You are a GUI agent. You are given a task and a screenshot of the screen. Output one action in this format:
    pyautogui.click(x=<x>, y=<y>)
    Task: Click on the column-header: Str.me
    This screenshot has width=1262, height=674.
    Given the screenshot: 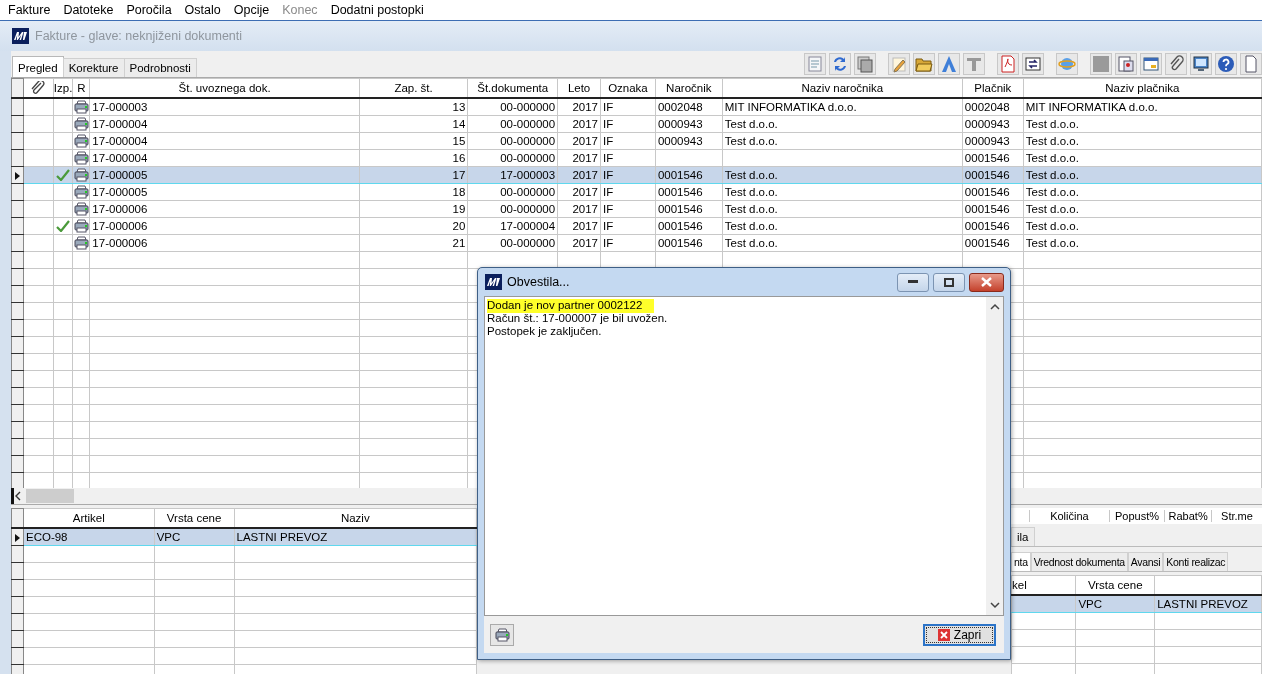 What is the action you would take?
    pyautogui.click(x=1236, y=516)
    